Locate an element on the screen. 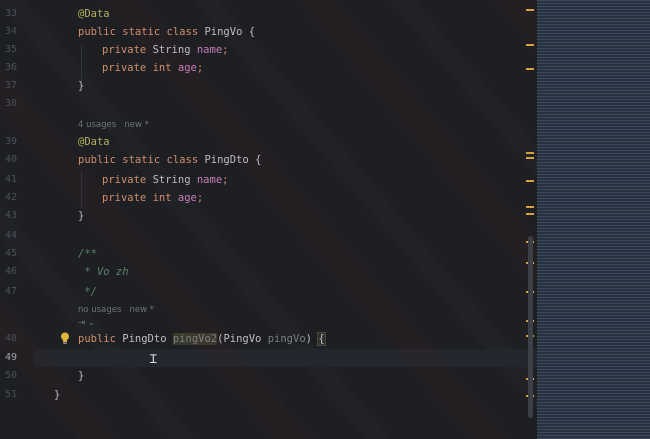  line-number: 38 is located at coordinates (10, 103).